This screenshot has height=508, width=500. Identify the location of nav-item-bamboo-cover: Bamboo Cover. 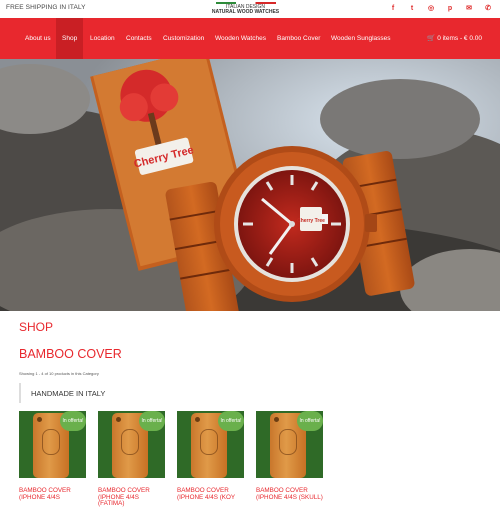
(298, 38).